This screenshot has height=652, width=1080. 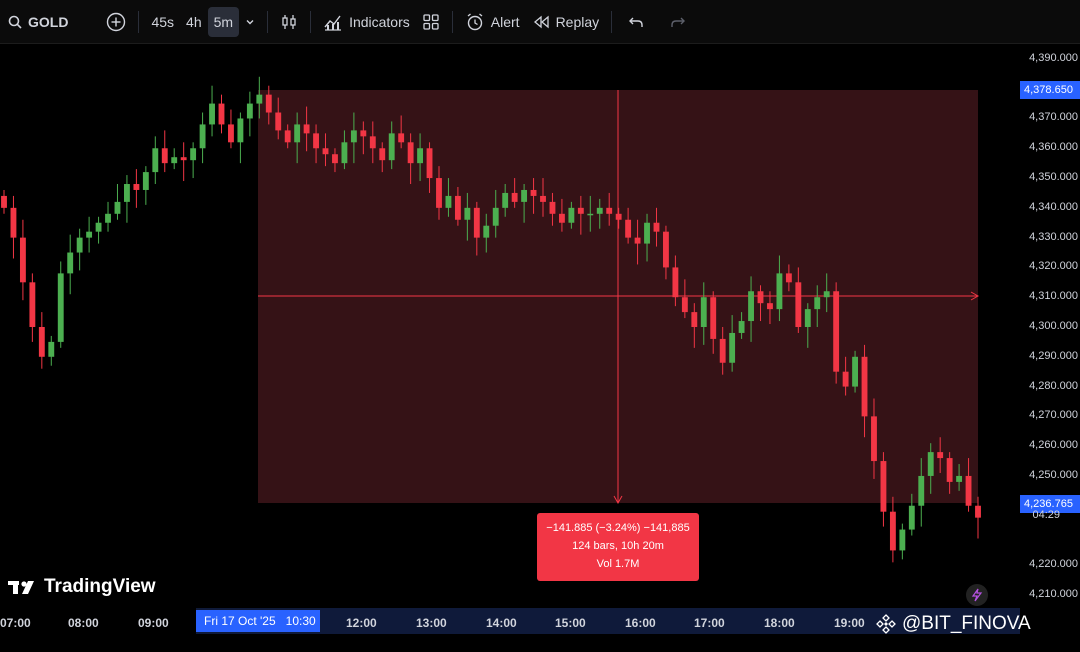 I want to click on alert-button: Alert, so click(x=492, y=22).